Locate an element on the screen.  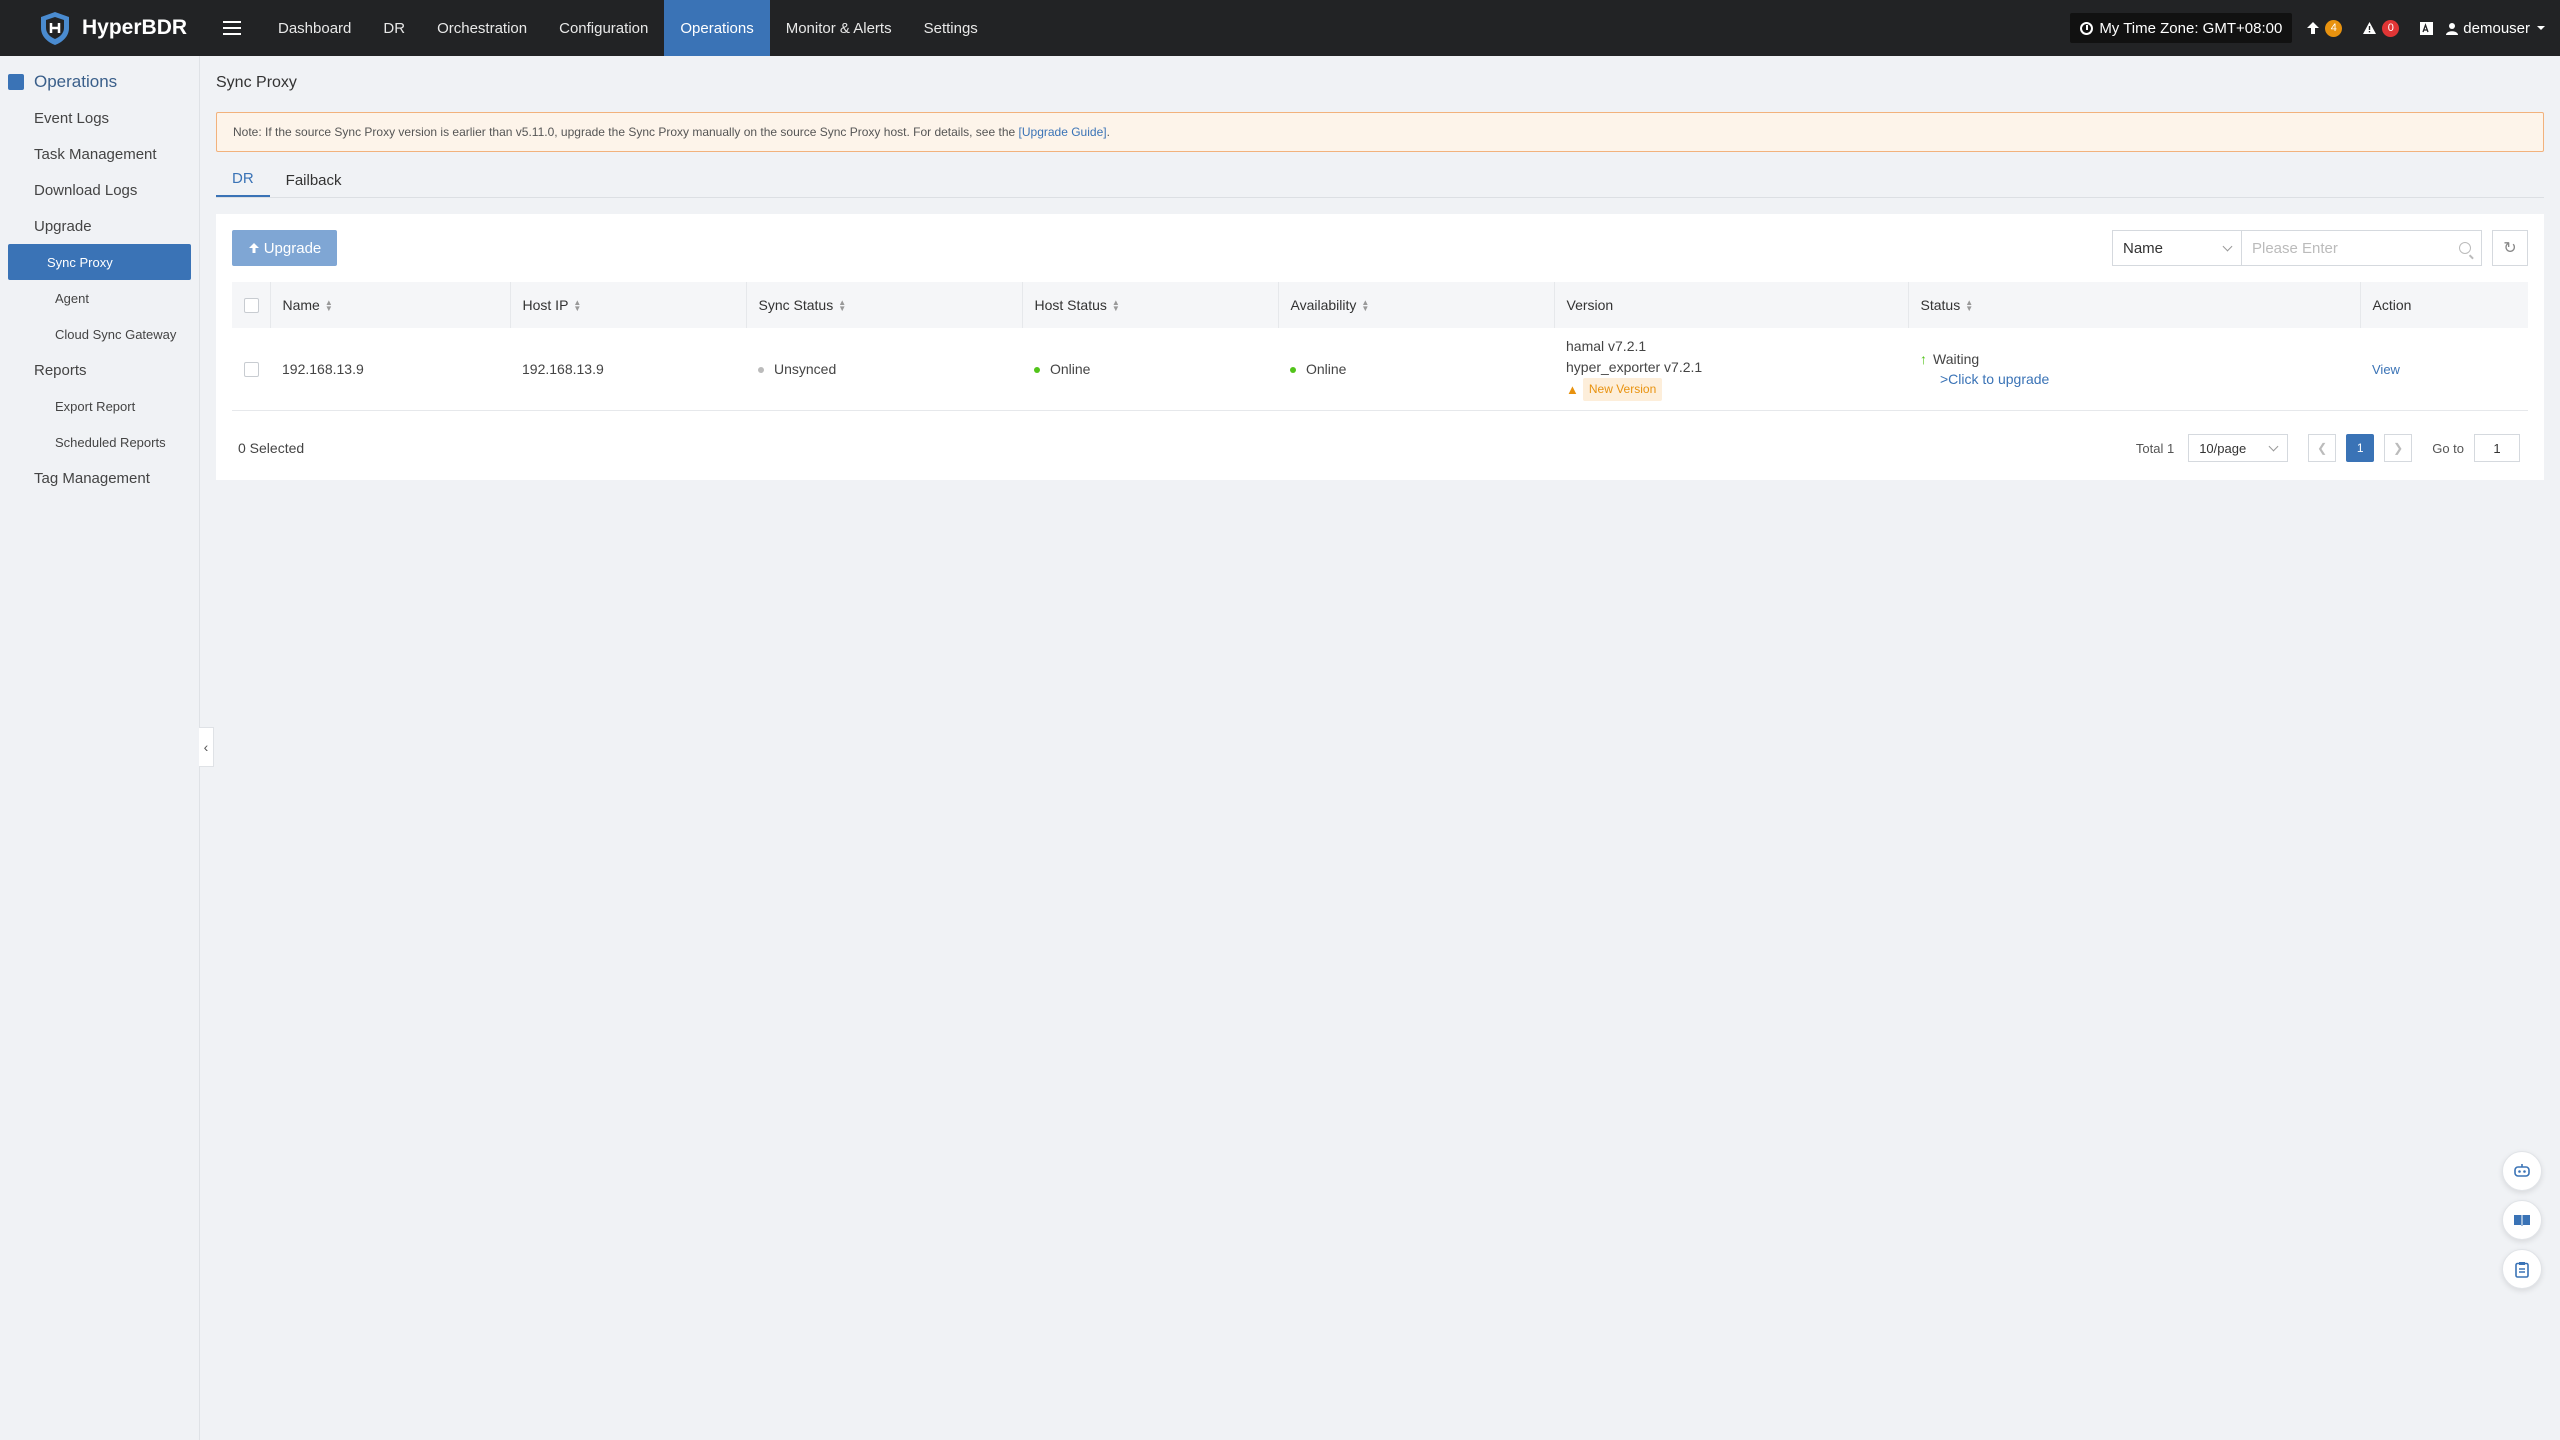
header-name-label: Name is located at coordinates (301, 305).